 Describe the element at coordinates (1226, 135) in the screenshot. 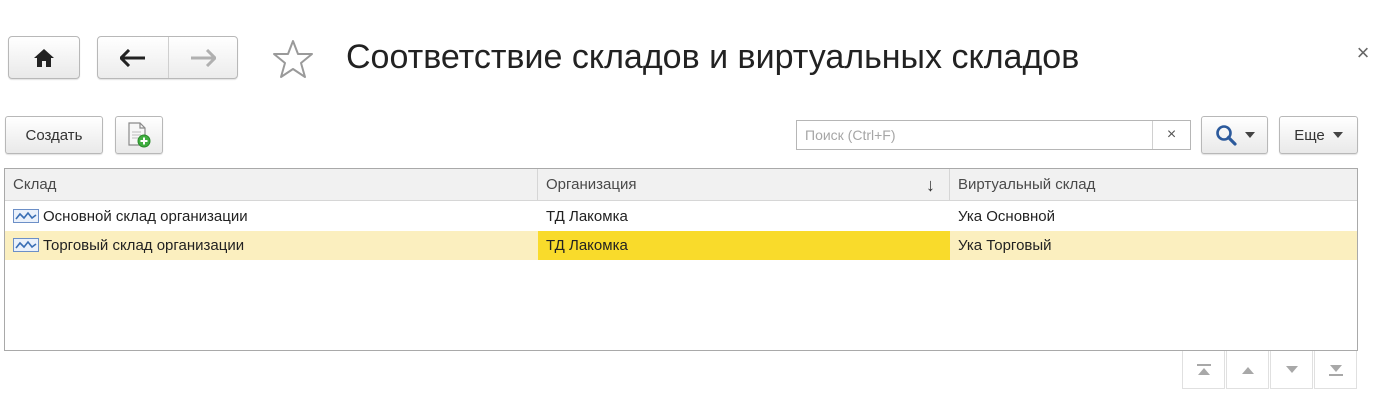

I see `search-icon` at that location.